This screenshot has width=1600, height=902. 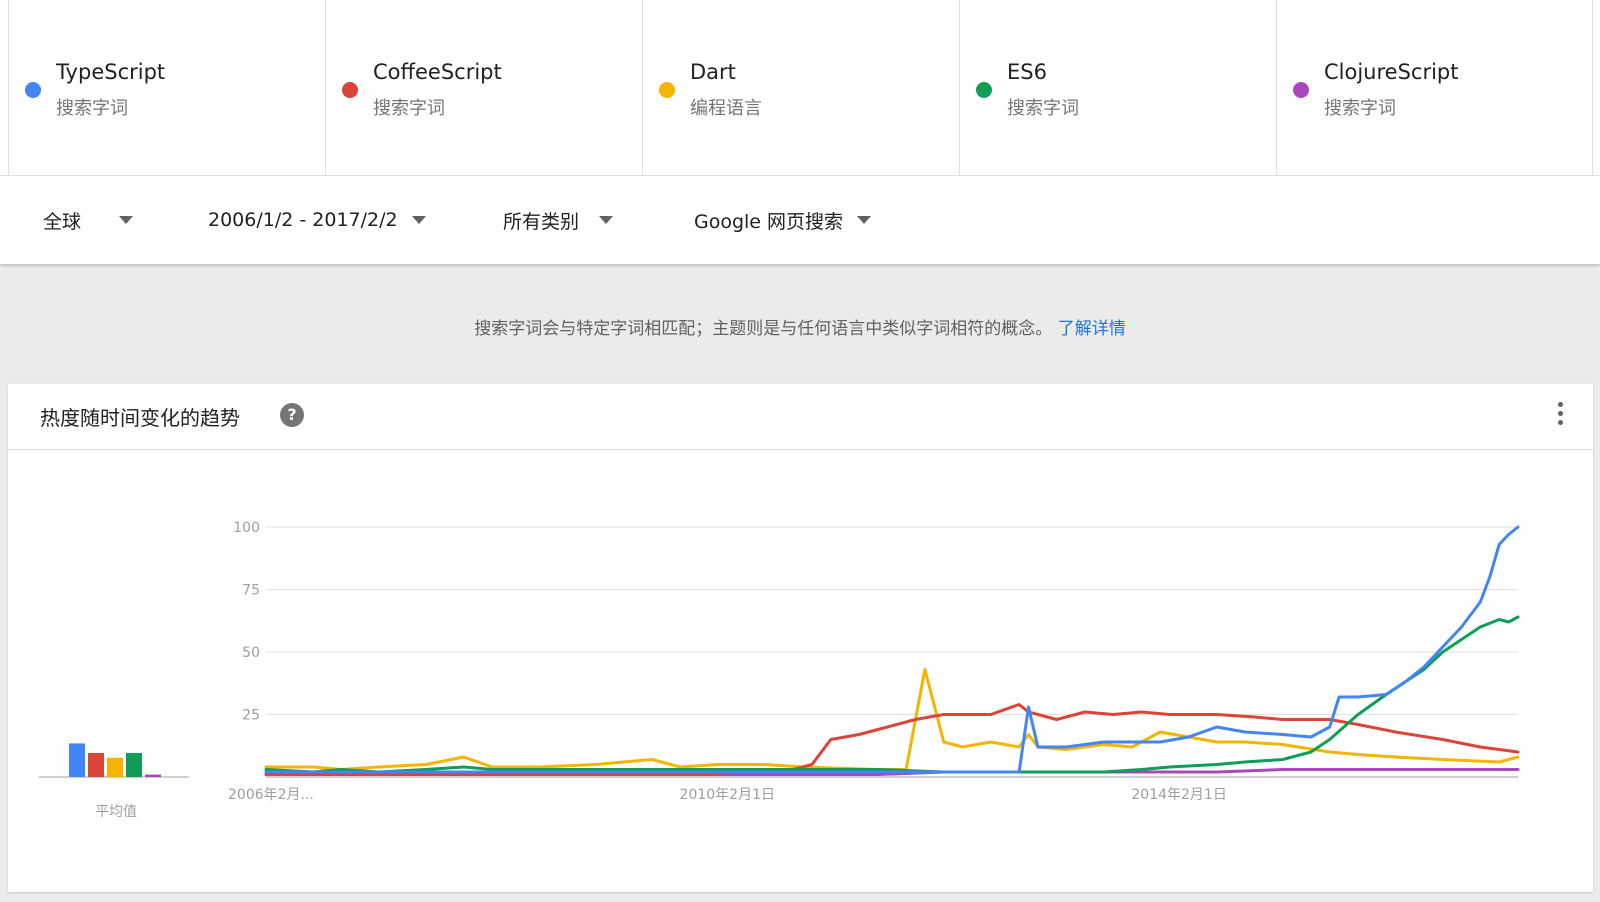 I want to click on search-type-dropdown: Google 网页搜索, so click(x=783, y=220).